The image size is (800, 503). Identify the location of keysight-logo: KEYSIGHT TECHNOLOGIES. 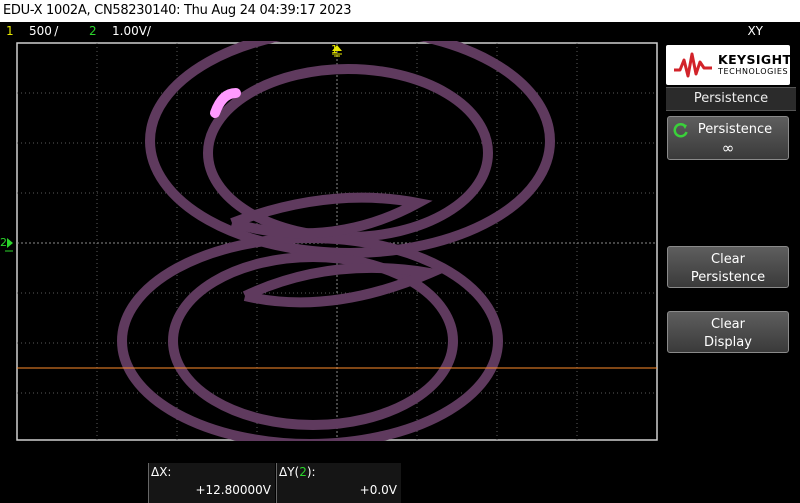
(729, 65).